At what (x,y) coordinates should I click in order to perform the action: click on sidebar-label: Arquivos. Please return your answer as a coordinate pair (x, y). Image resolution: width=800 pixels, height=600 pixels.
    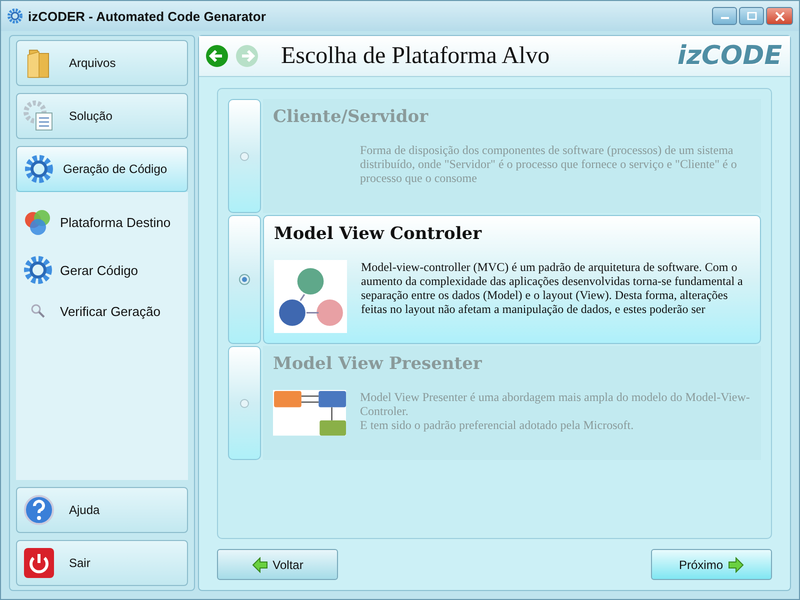
    Looking at the image, I should click on (92, 63).